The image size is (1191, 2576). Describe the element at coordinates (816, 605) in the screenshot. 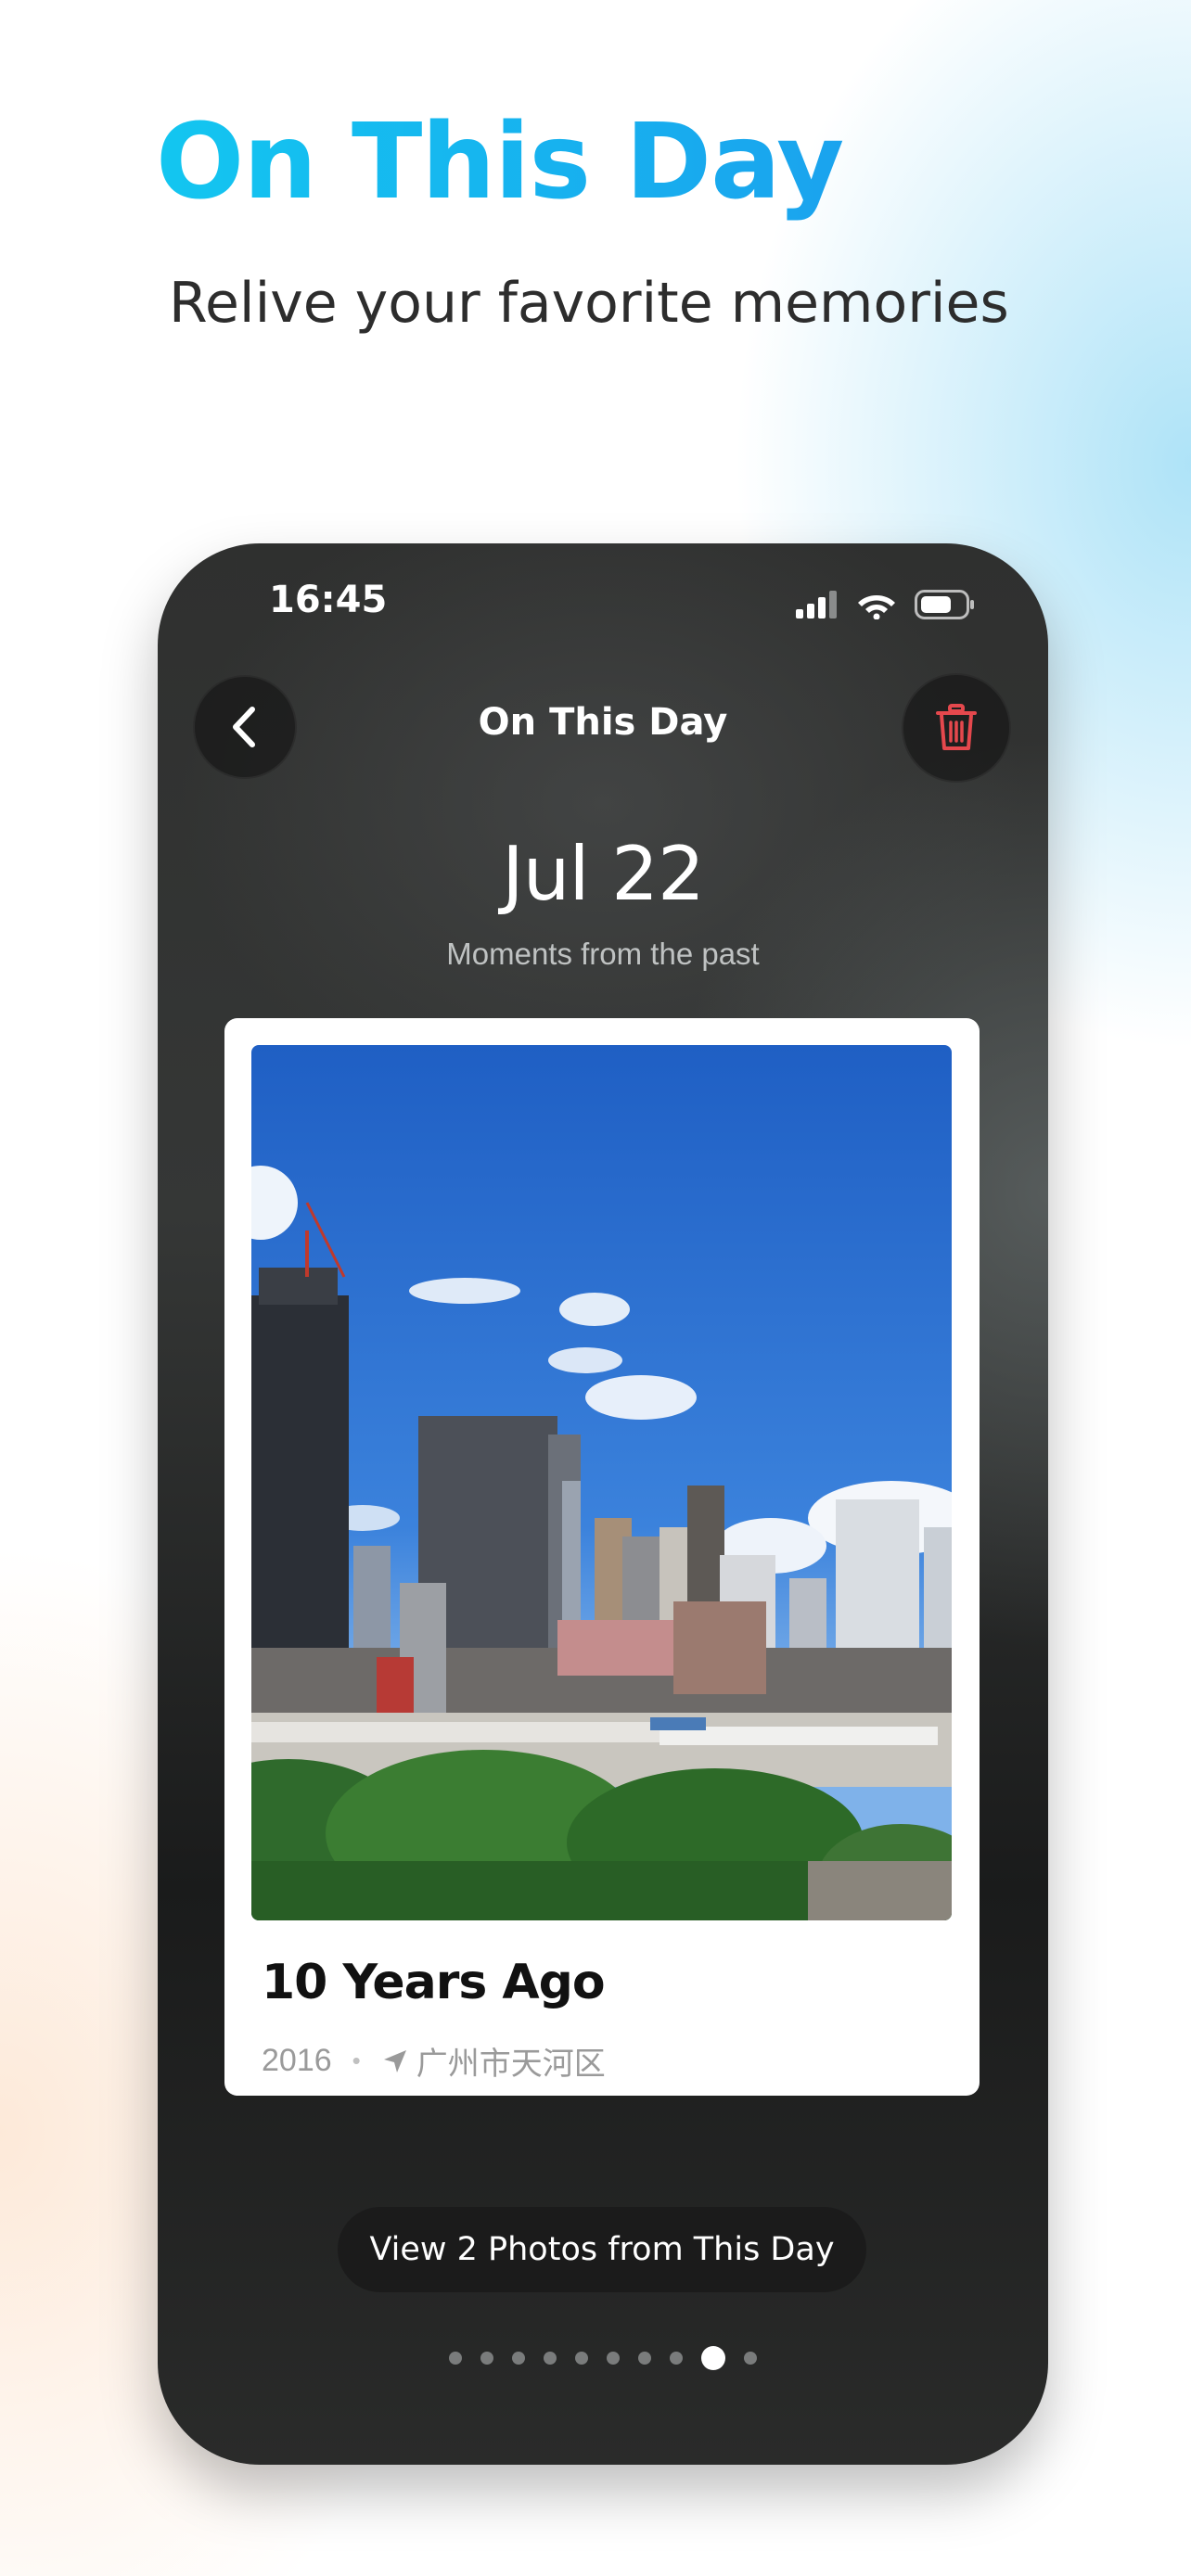

I see `cellular-signal-icon` at that location.